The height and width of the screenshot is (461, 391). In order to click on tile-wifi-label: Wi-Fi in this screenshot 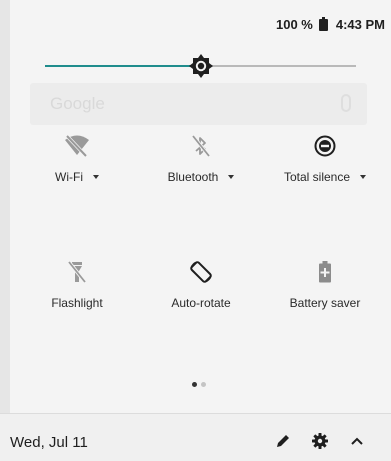, I will do `click(69, 177)`.